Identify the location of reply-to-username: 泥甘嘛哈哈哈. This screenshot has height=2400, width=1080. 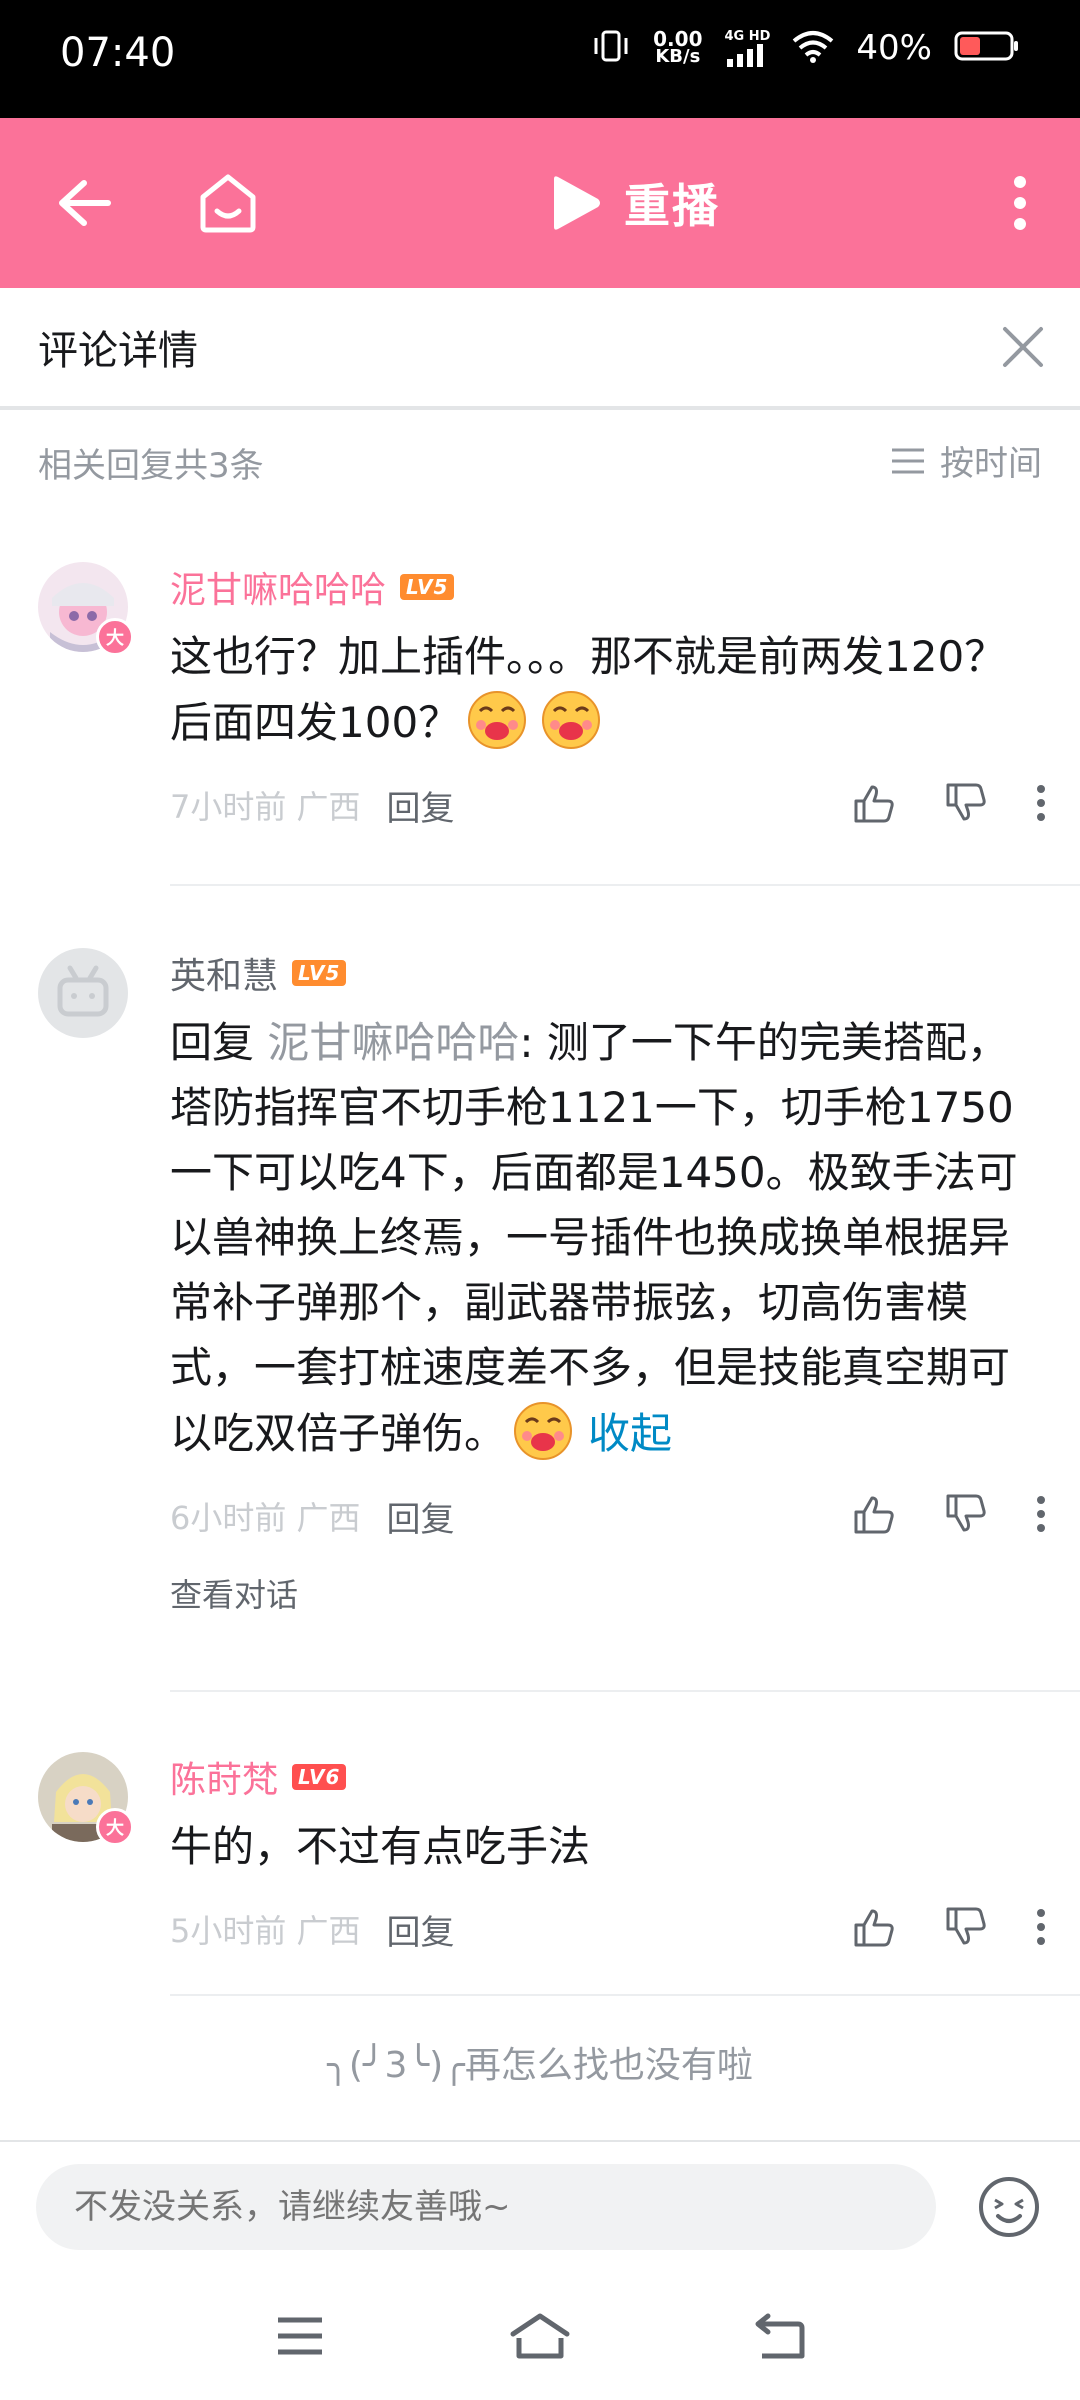
(393, 1042).